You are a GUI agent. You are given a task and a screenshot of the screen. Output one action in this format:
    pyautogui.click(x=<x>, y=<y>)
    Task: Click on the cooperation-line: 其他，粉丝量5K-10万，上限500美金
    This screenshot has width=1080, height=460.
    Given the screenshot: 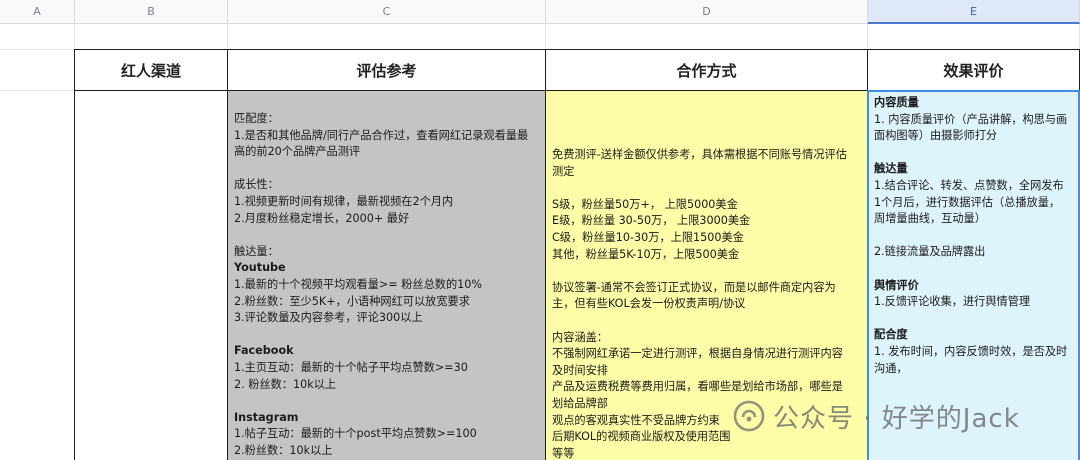 What is the action you would take?
    pyautogui.click(x=646, y=254)
    